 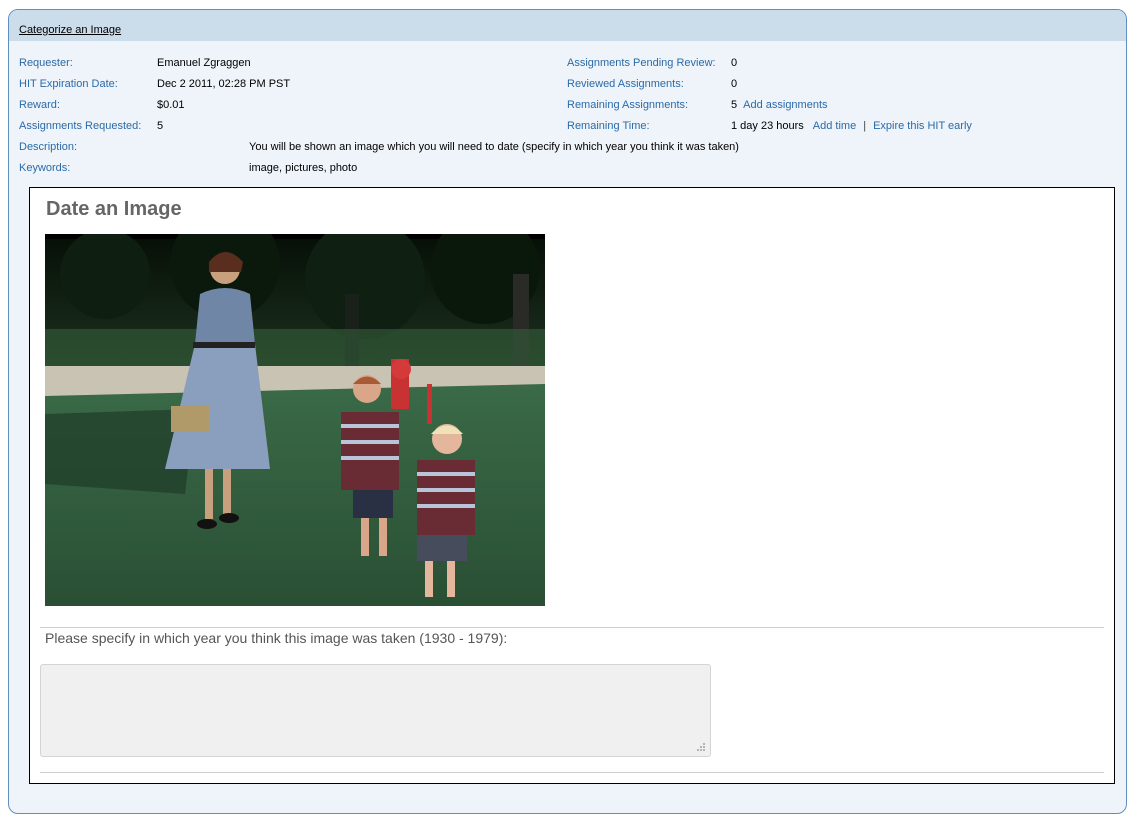 What do you see at coordinates (171, 105) in the screenshot?
I see `reward-value: $0.01` at bounding box center [171, 105].